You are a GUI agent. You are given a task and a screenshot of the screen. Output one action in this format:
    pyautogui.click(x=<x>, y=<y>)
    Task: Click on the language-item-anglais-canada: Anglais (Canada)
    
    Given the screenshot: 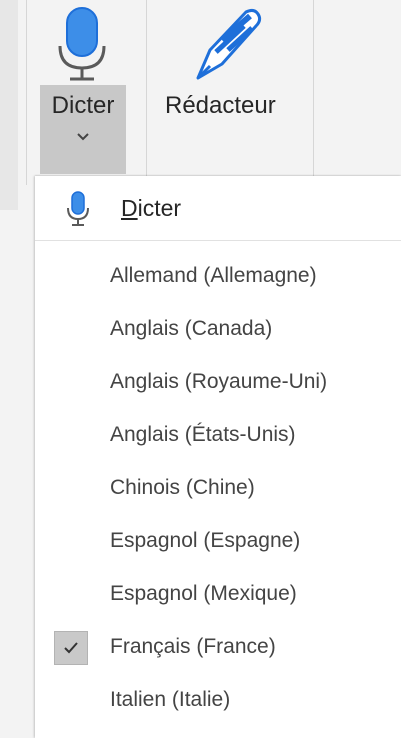 What is the action you would take?
    pyautogui.click(x=218, y=331)
    